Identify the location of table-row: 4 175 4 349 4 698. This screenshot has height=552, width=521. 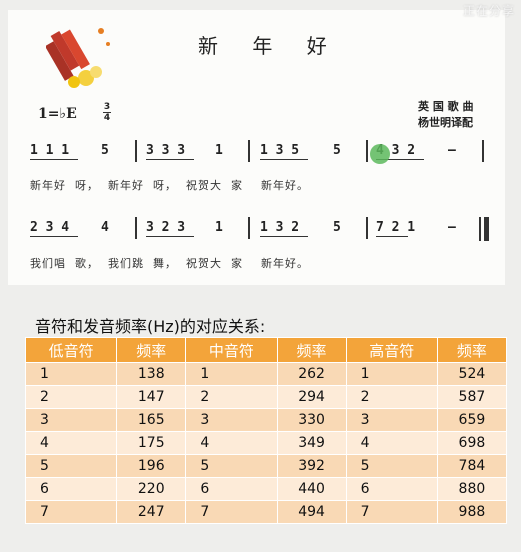
(266, 443).